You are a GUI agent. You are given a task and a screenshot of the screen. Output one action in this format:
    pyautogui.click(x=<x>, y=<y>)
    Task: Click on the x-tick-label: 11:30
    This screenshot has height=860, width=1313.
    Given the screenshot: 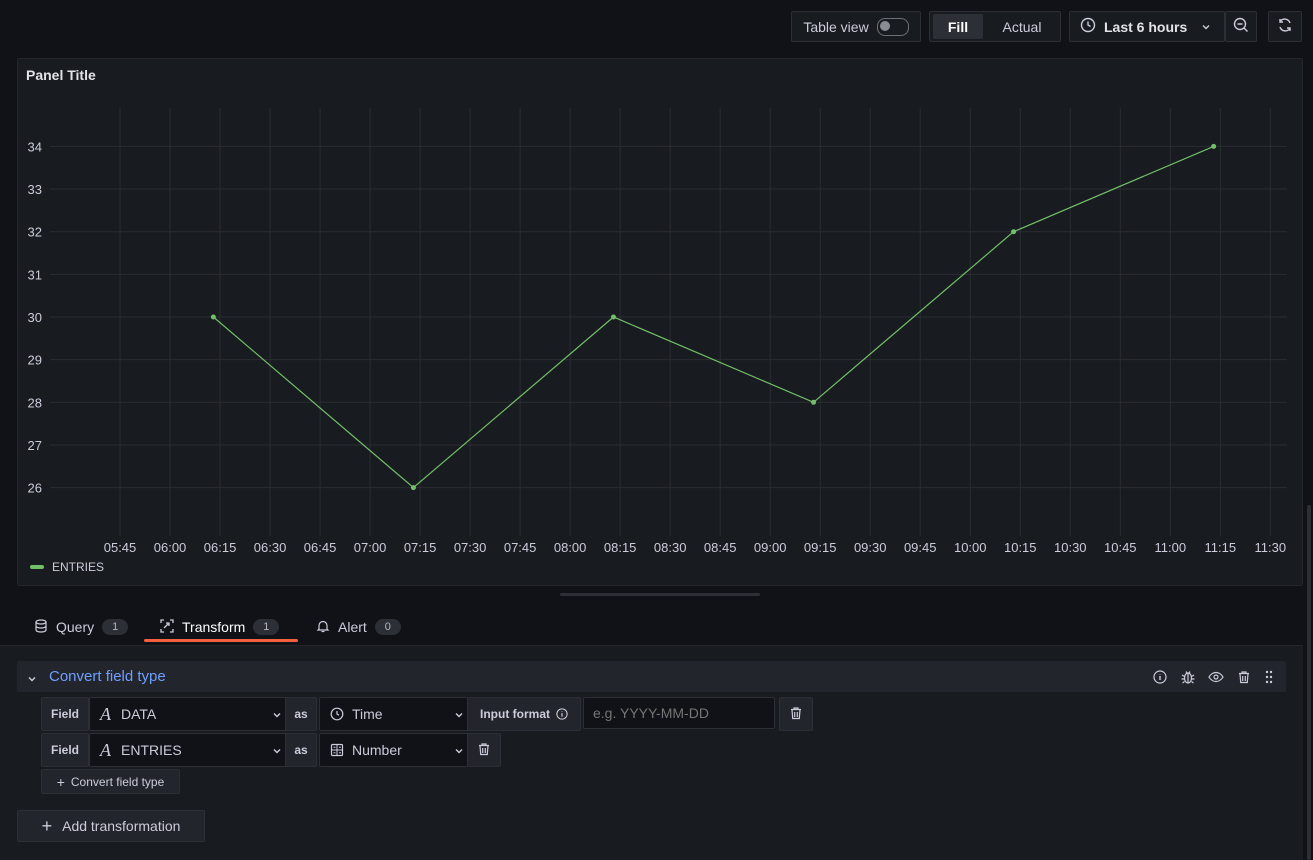 What is the action you would take?
    pyautogui.click(x=1271, y=547)
    